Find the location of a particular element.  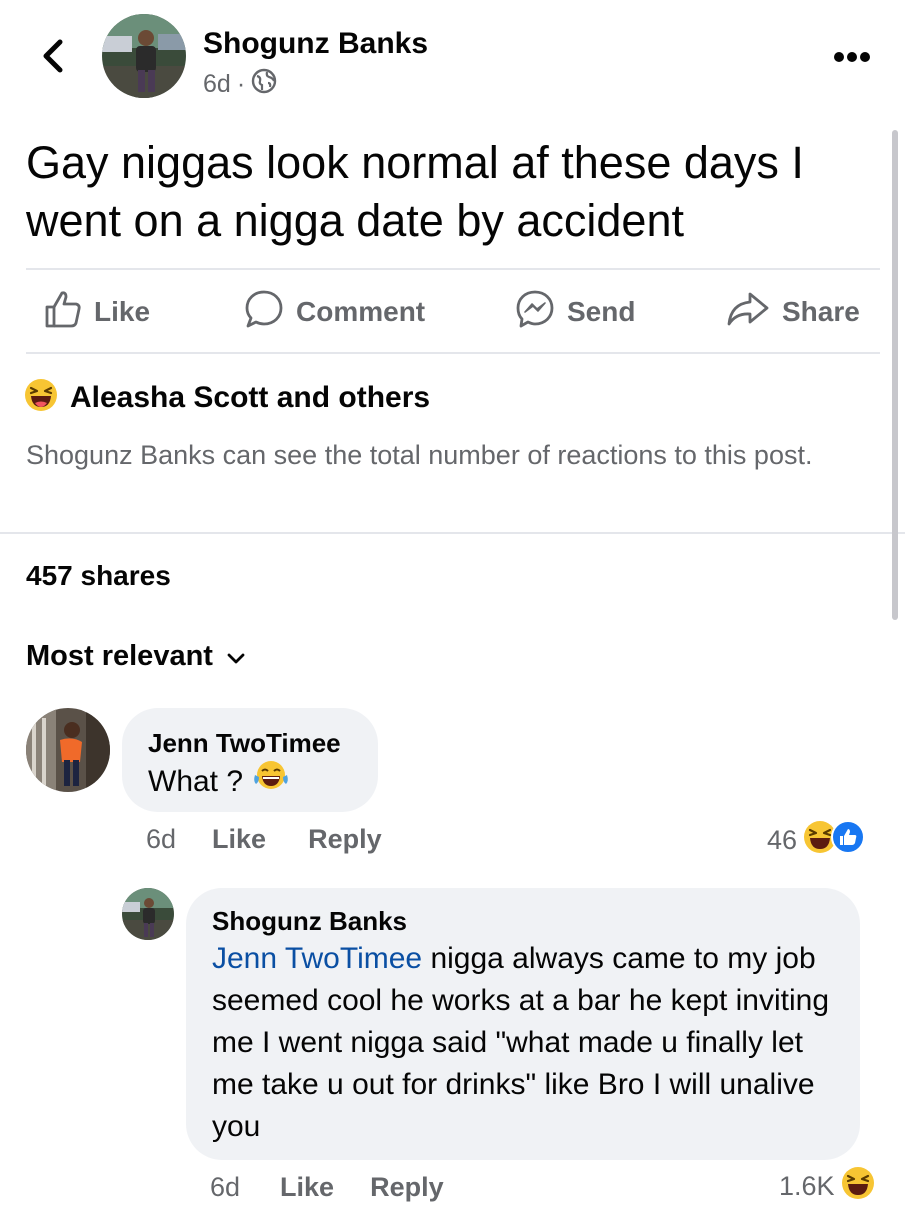

post-meta: 6d · is located at coordinates (240, 84).